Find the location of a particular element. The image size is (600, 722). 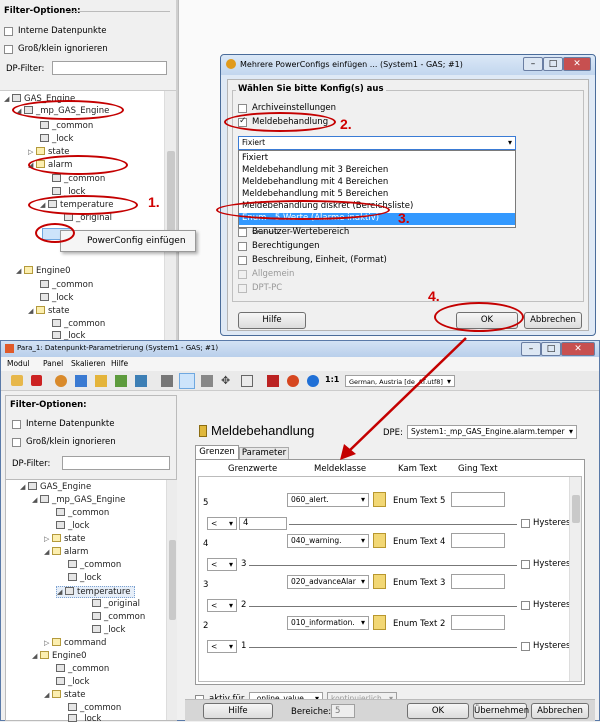

benutzer-checkbox is located at coordinates (242, 232).